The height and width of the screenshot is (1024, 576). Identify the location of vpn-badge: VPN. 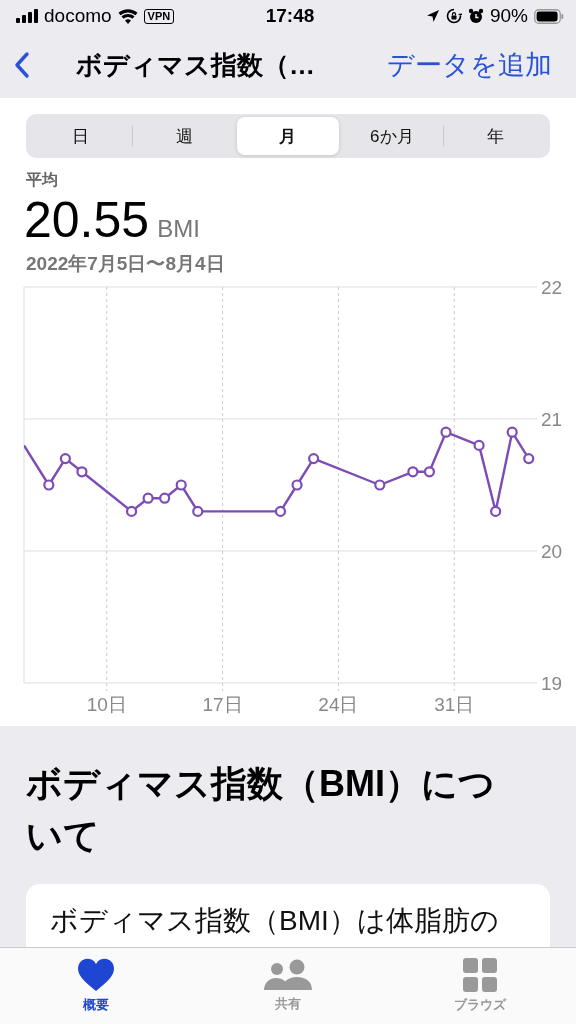
(159, 16).